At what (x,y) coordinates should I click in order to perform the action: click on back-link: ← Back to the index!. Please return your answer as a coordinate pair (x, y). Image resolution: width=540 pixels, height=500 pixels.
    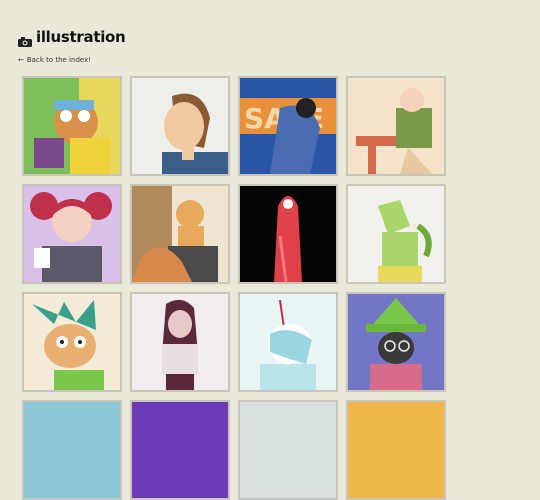
    Looking at the image, I should click on (54, 60).